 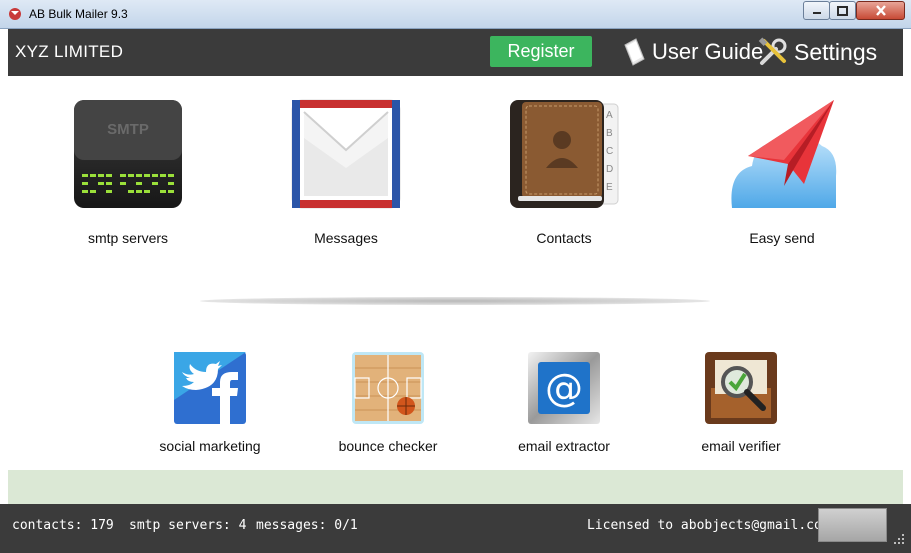 What do you see at coordinates (15, 14) in the screenshot?
I see `app-icon` at bounding box center [15, 14].